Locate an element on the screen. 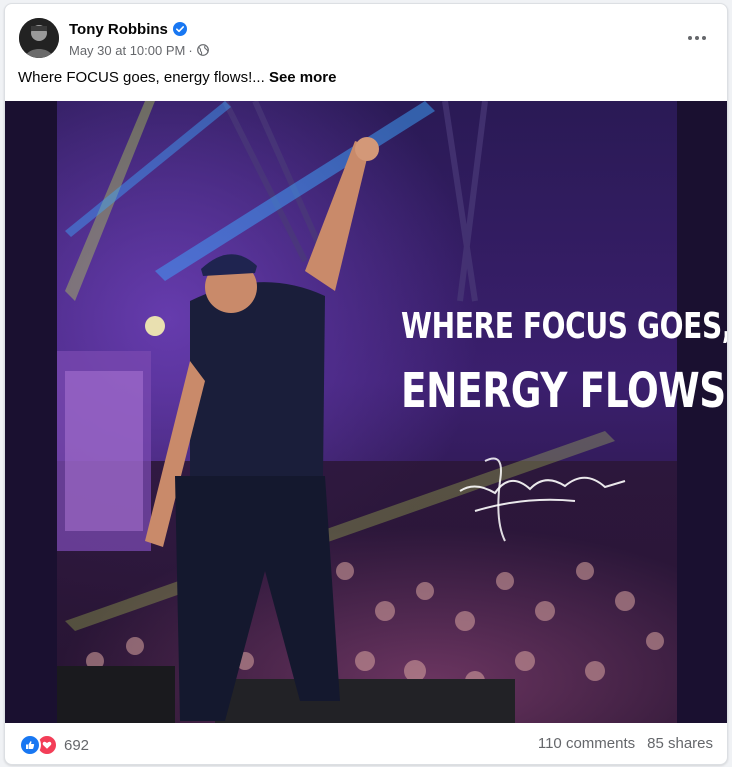 The width and height of the screenshot is (732, 767). reaction-count: 692 is located at coordinates (77, 745).